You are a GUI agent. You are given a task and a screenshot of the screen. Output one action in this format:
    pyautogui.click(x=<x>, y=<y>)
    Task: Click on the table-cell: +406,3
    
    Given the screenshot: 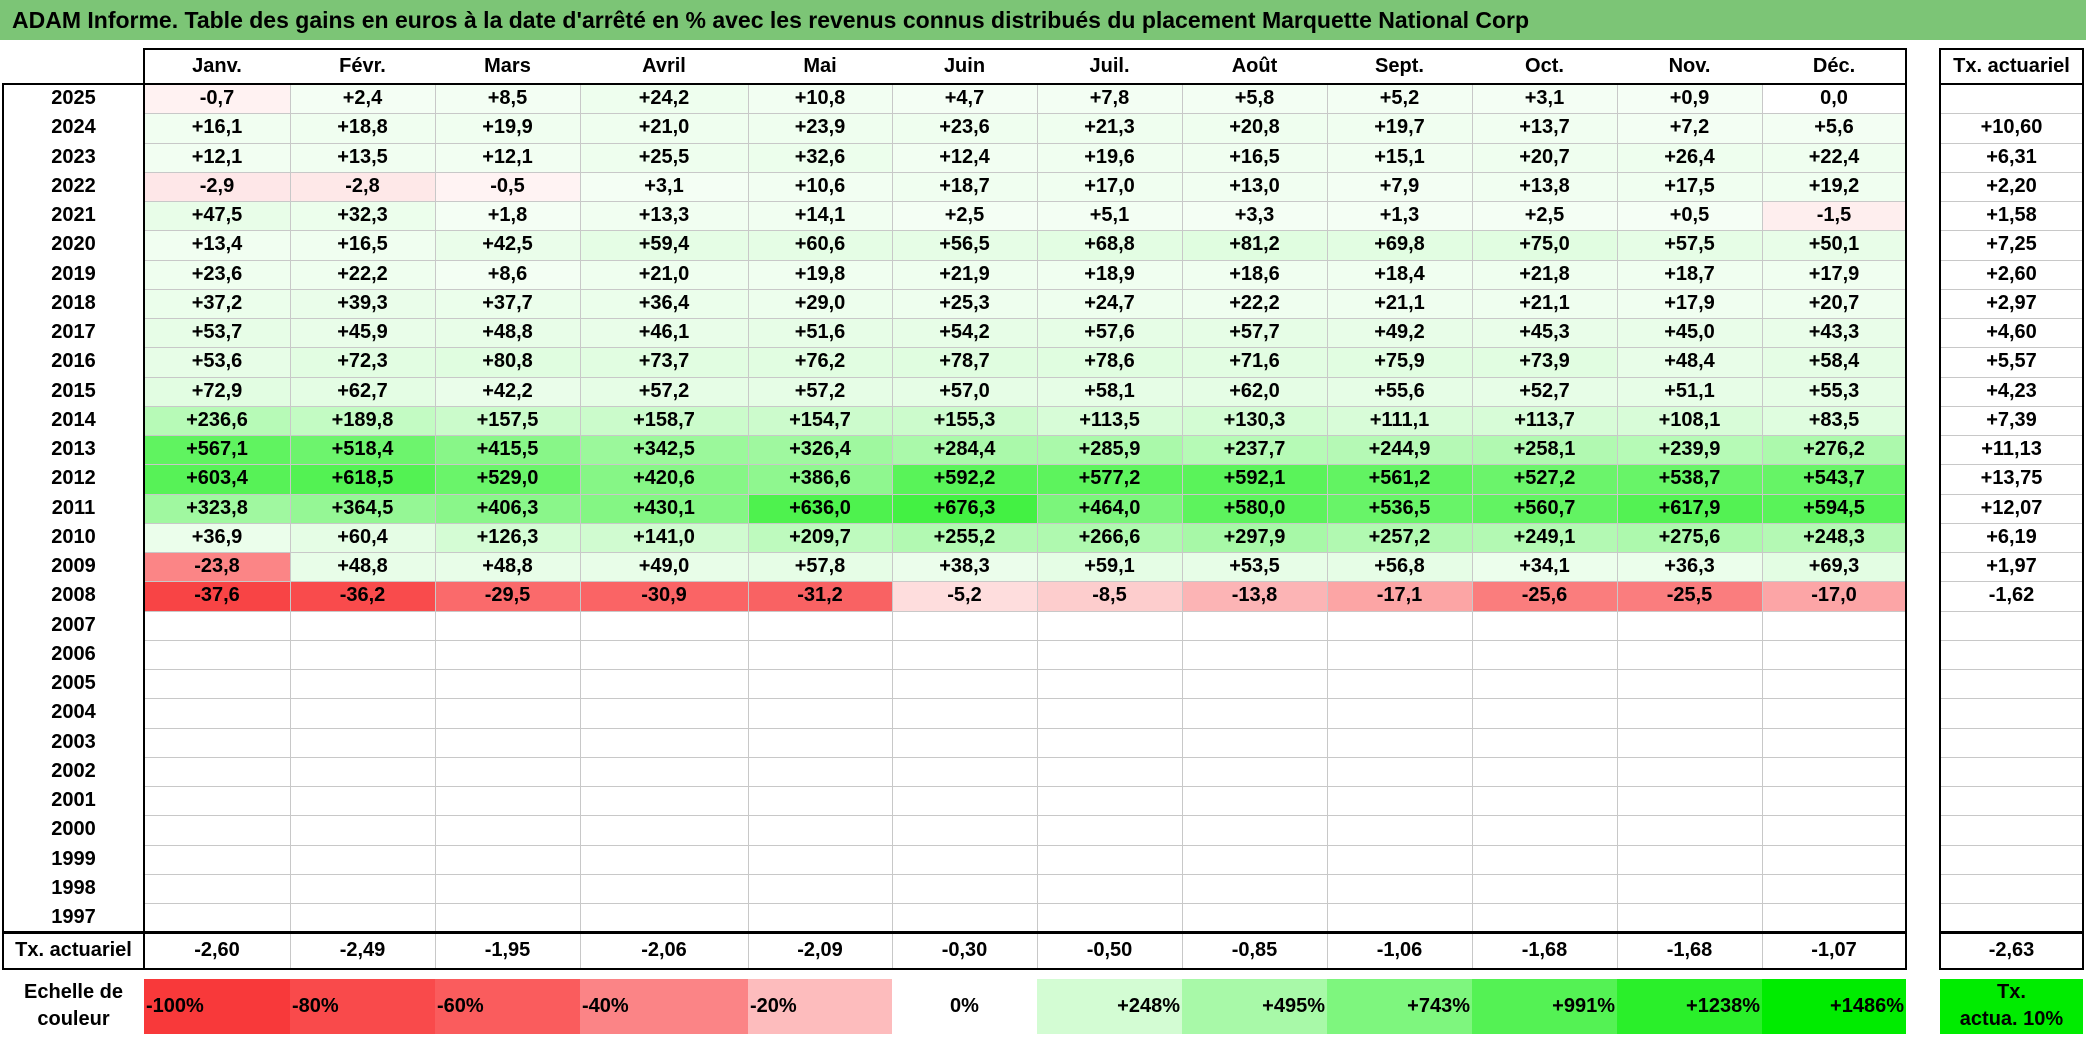 What is the action you would take?
    pyautogui.click(x=507, y=508)
    